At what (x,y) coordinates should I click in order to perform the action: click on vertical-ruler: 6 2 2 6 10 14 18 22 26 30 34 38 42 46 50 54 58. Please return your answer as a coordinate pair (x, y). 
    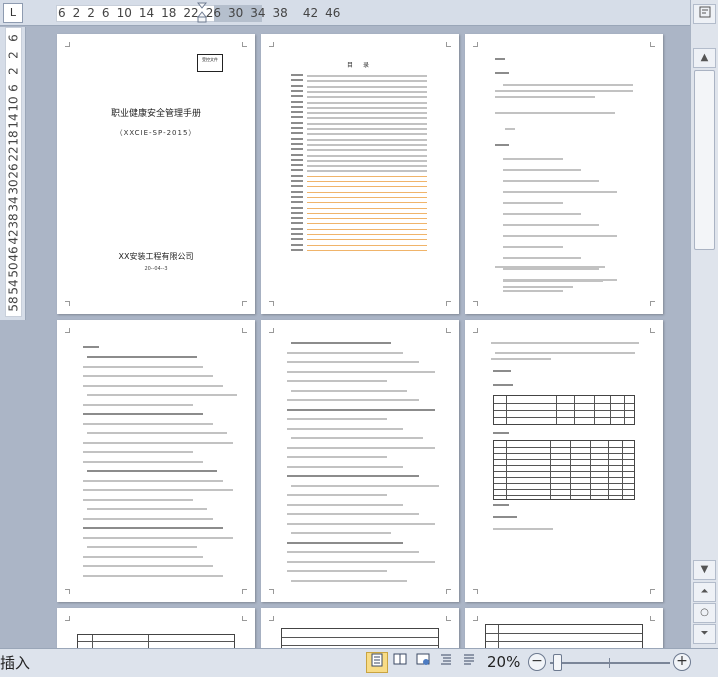
    Looking at the image, I should click on (13, 173).